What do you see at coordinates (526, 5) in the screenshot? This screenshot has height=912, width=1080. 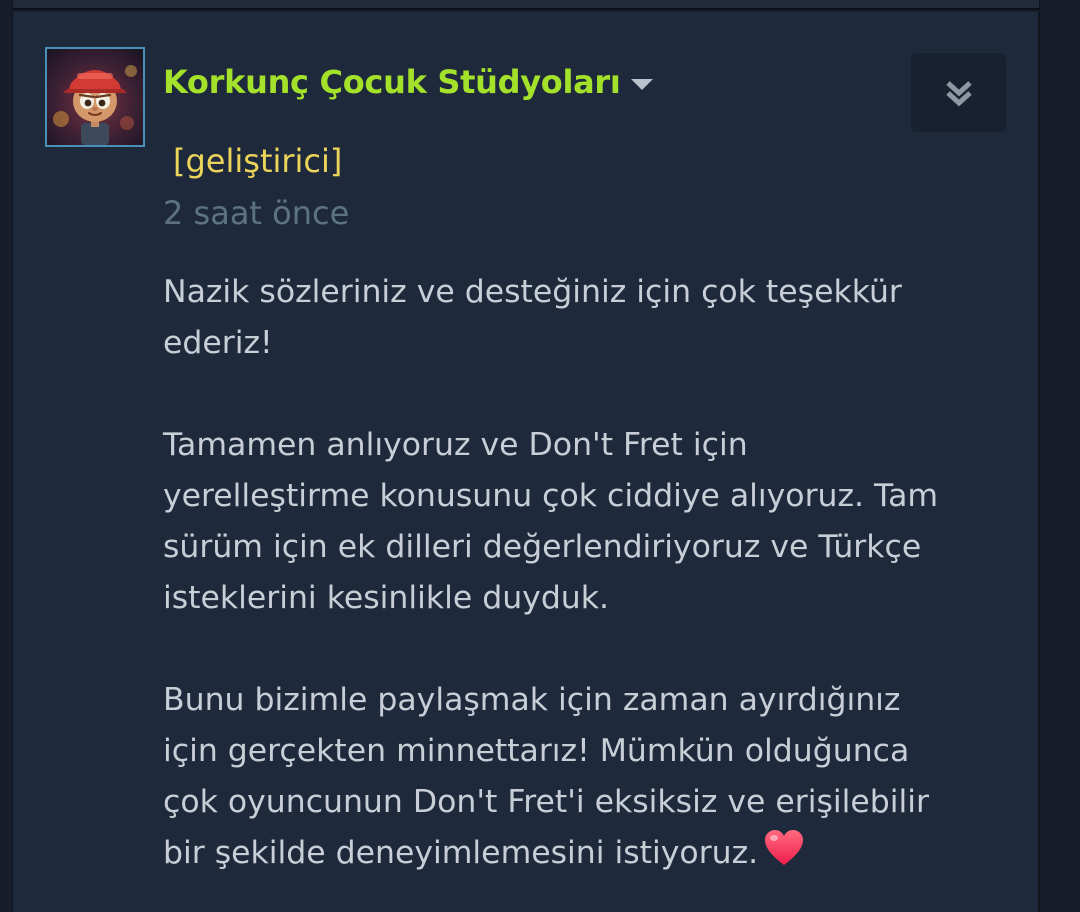 I see `previous-comment-edge` at bounding box center [526, 5].